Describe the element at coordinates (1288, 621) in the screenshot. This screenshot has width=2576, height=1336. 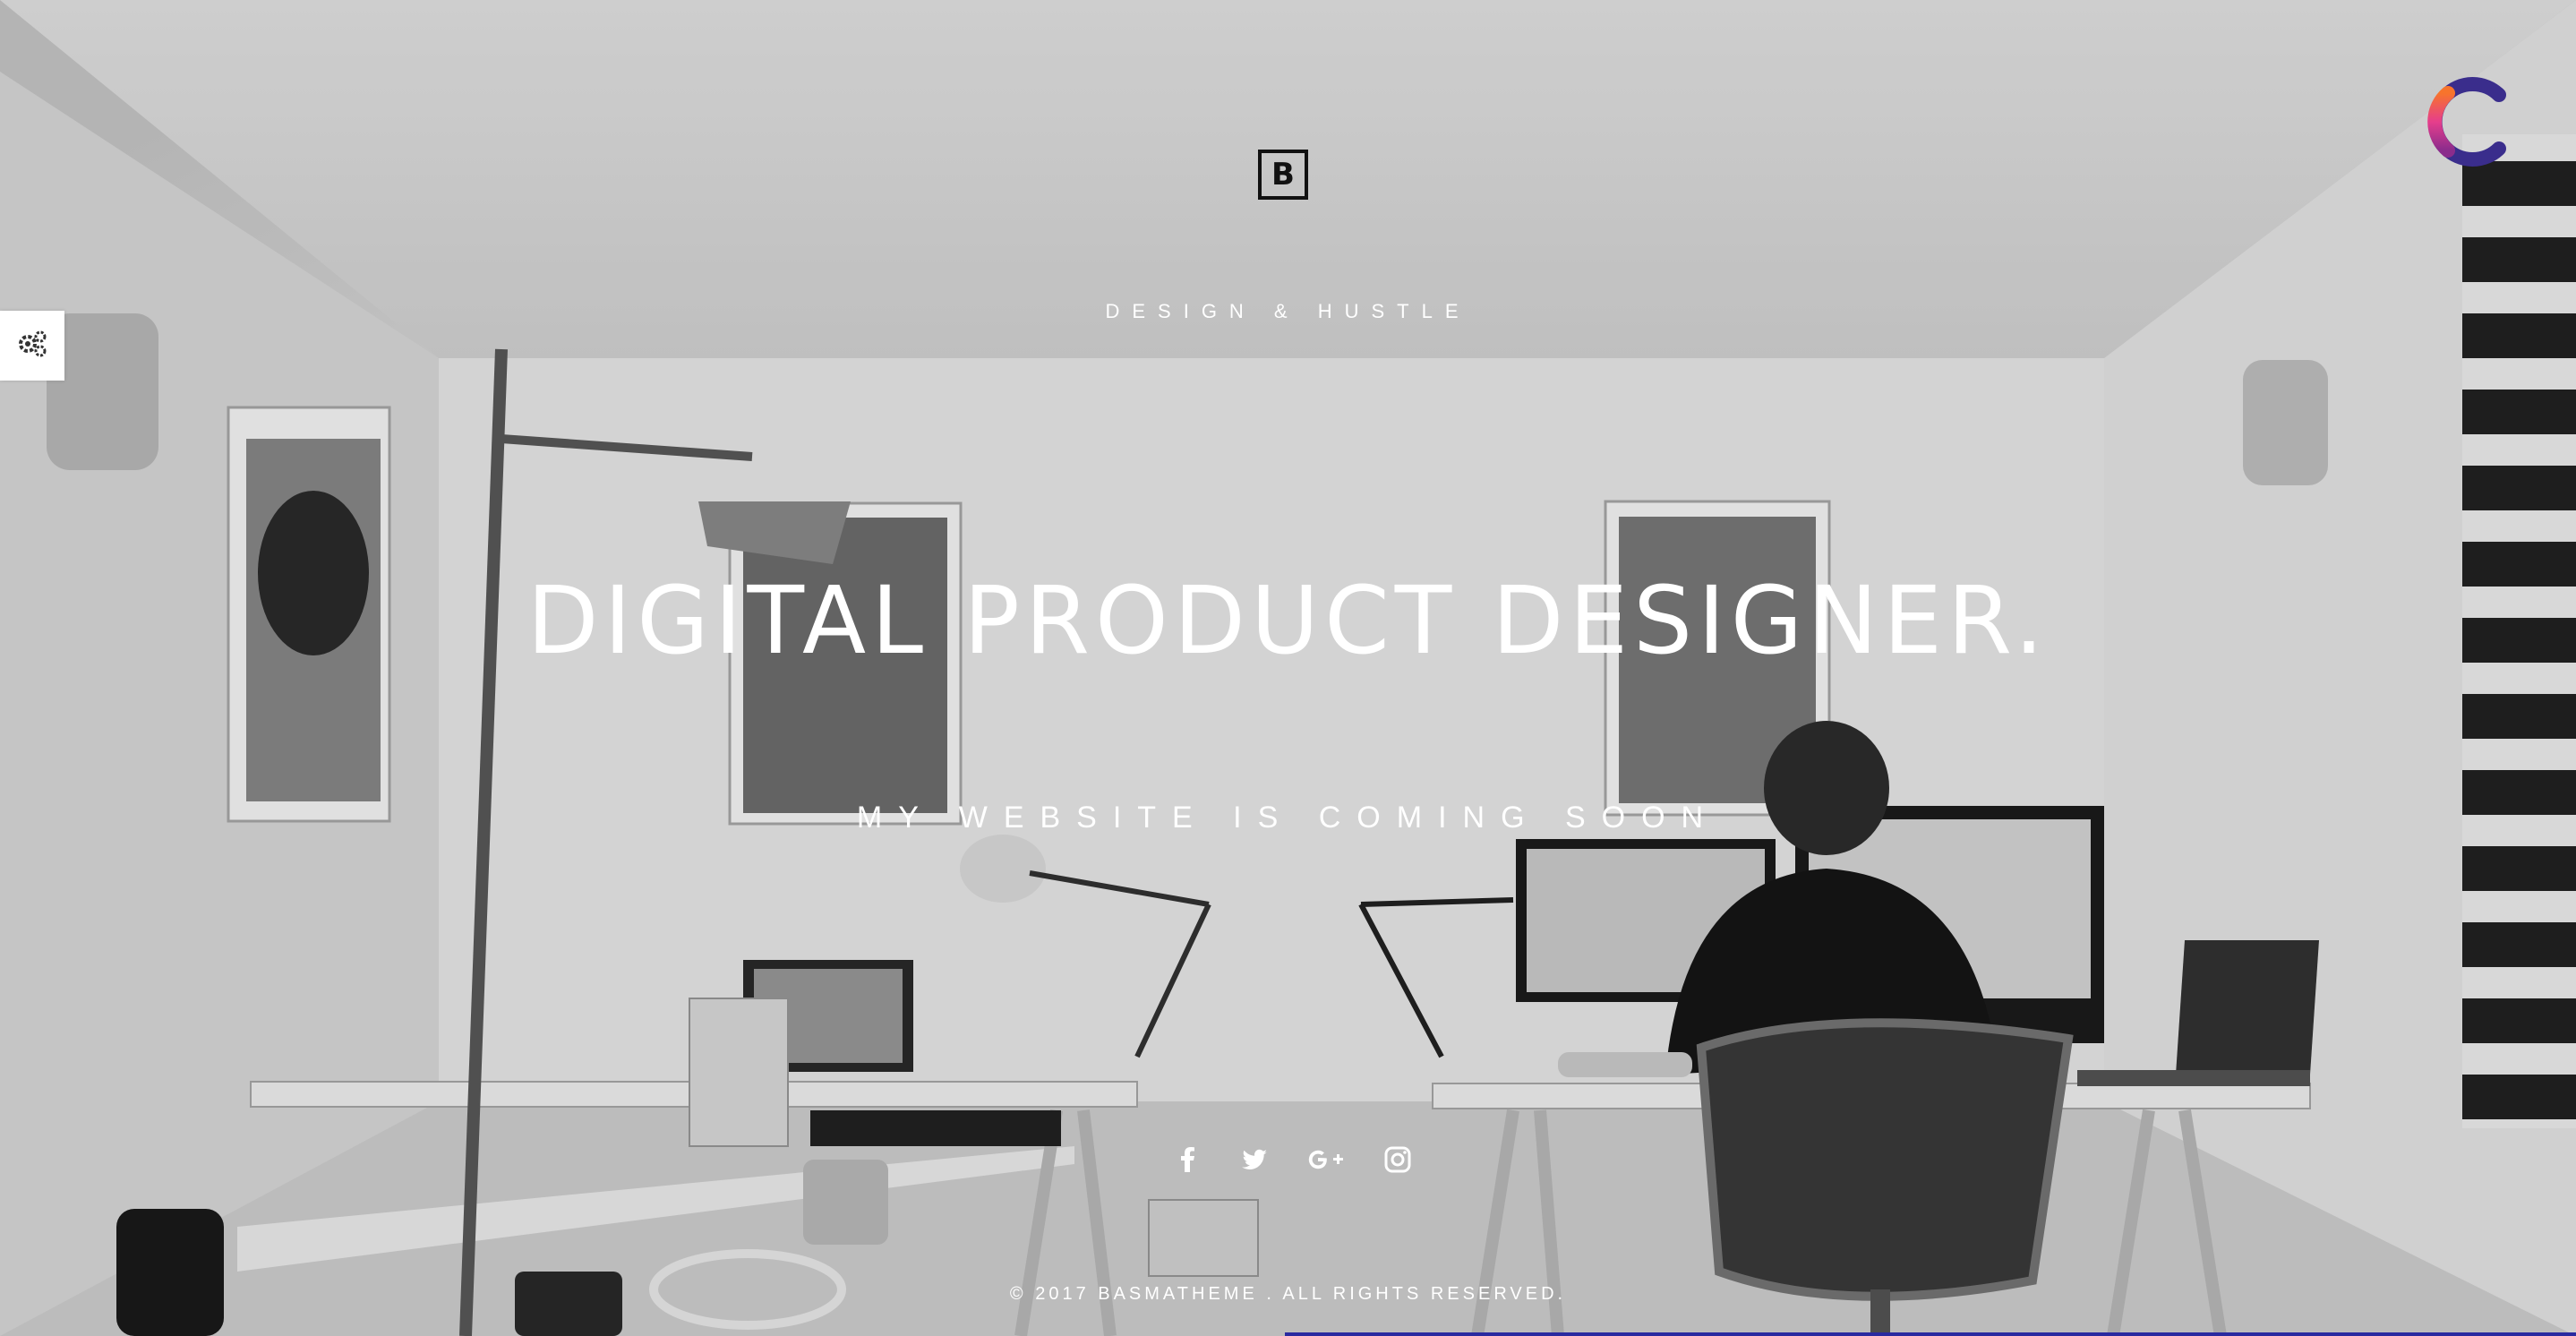
I see `page-headline: DIGITAL PRODUCT DESIGNER.` at that location.